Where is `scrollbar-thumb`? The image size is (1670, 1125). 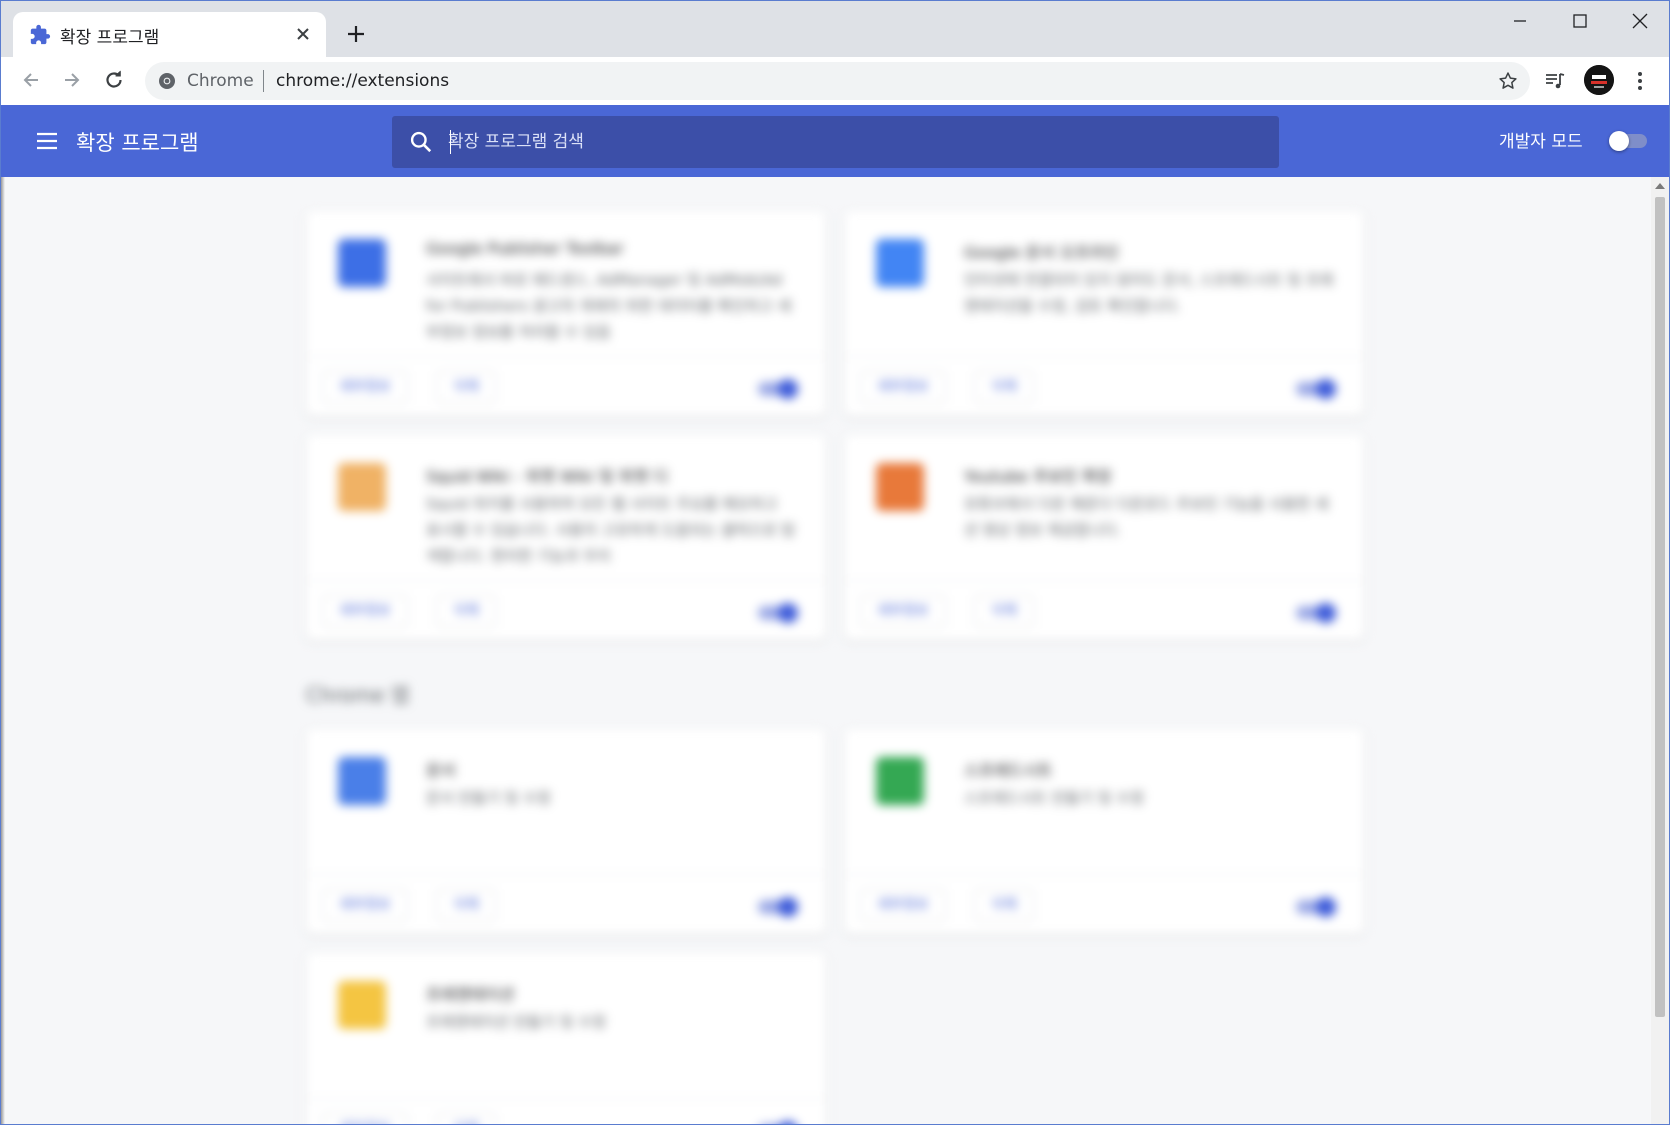
scrollbar-thumb is located at coordinates (1660, 607).